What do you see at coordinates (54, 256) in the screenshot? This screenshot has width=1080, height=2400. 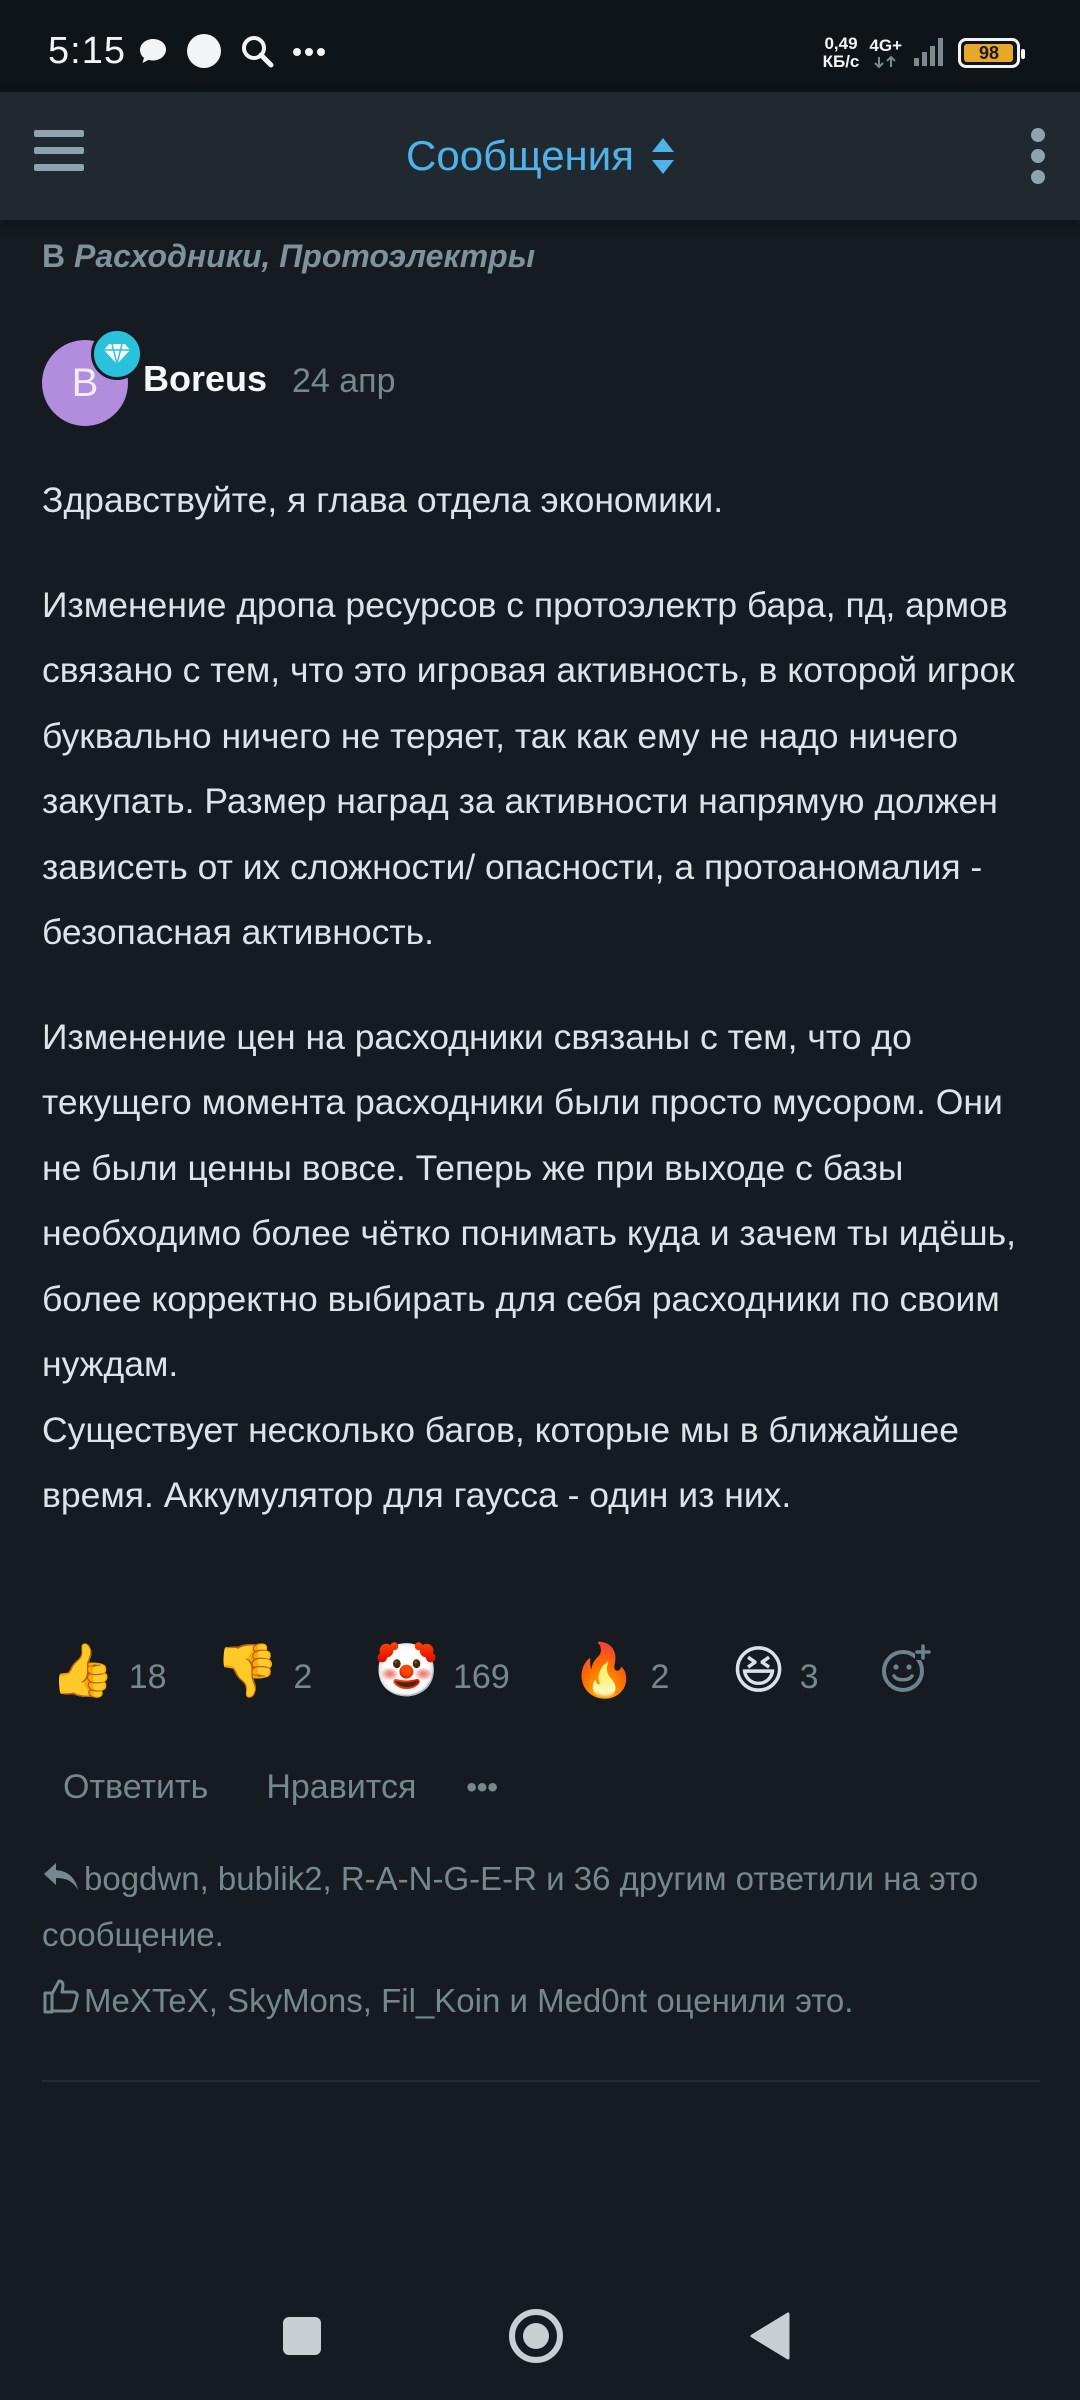 I see `context-prefix: В` at bounding box center [54, 256].